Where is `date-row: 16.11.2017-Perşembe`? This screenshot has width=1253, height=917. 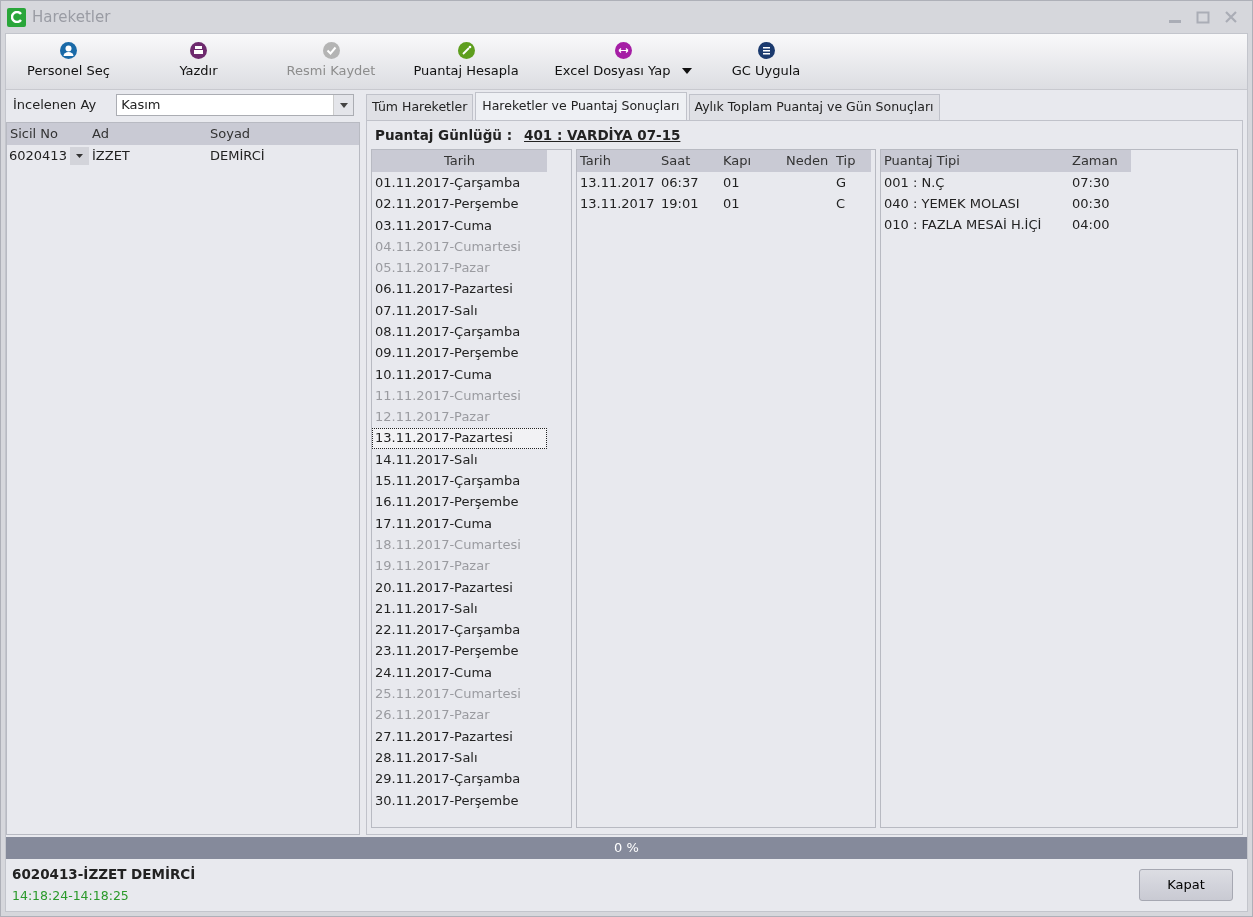
date-row: 16.11.2017-Perşembe is located at coordinates (459, 502).